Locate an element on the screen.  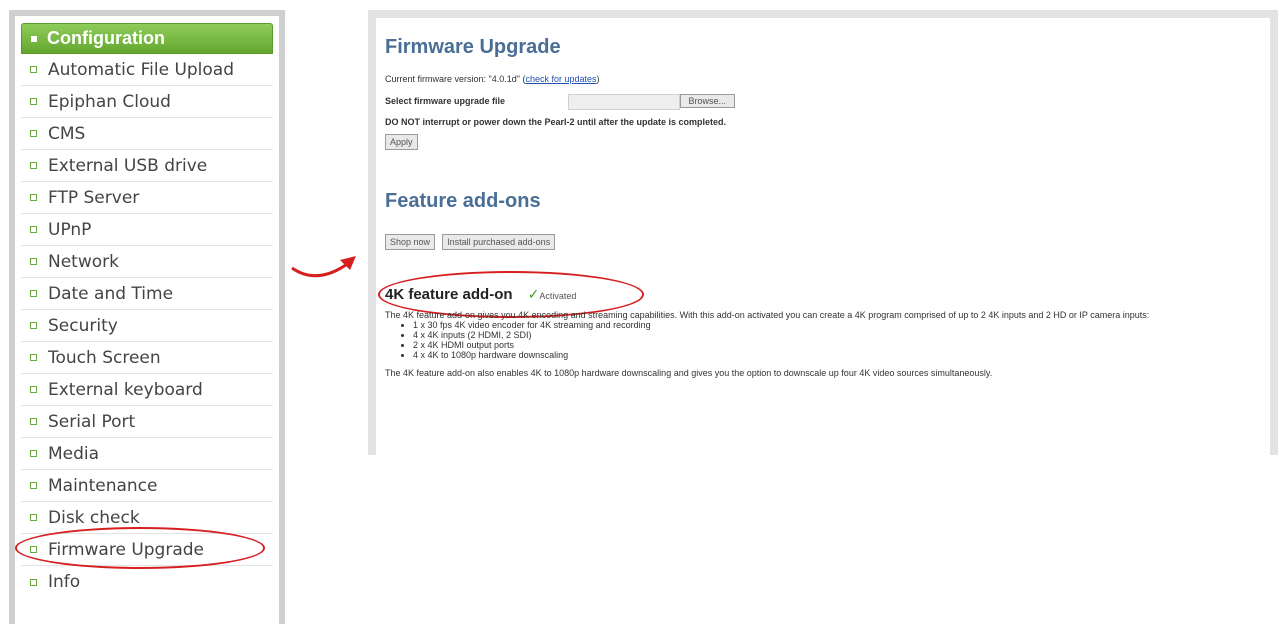
sidebar-item-date-and-time: Date and Time is located at coordinates (147, 294).